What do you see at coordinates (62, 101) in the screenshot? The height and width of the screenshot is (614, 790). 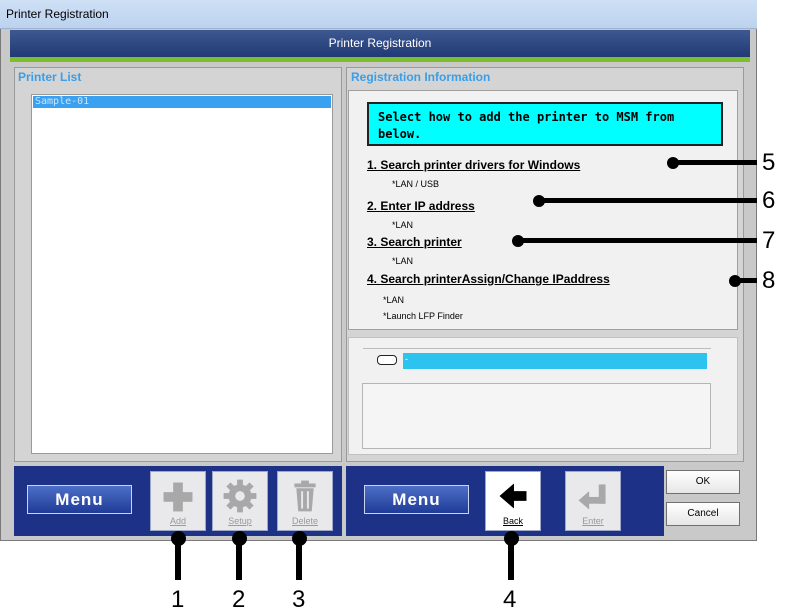 I see `printer-name: Sample-01` at bounding box center [62, 101].